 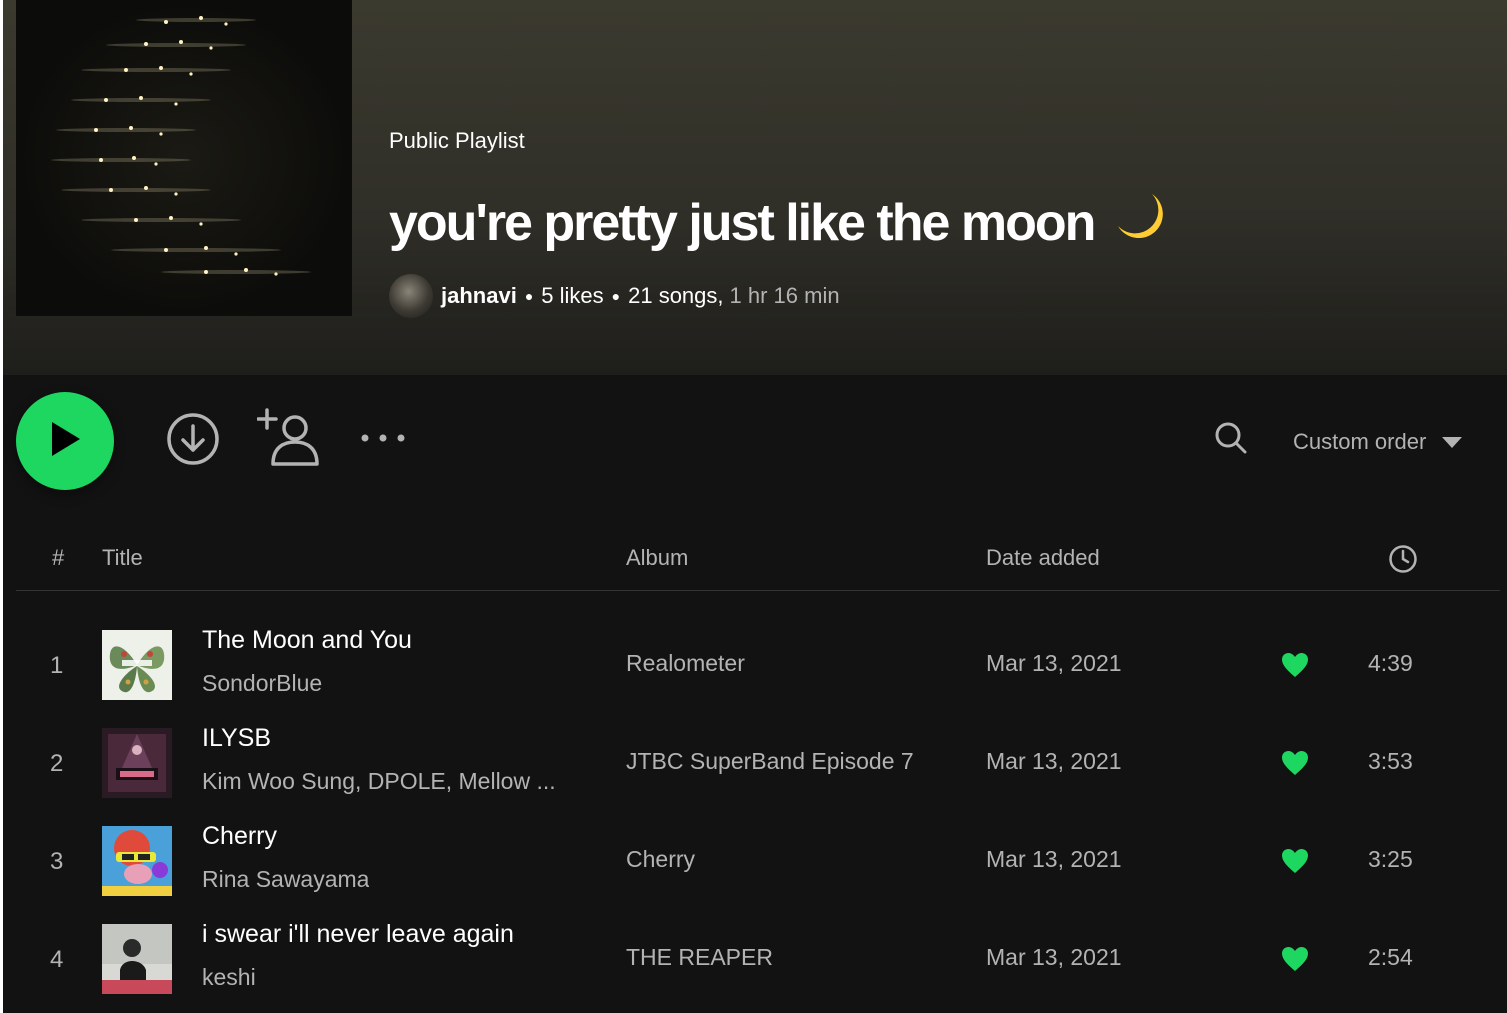 I want to click on download-icon, so click(x=193, y=441).